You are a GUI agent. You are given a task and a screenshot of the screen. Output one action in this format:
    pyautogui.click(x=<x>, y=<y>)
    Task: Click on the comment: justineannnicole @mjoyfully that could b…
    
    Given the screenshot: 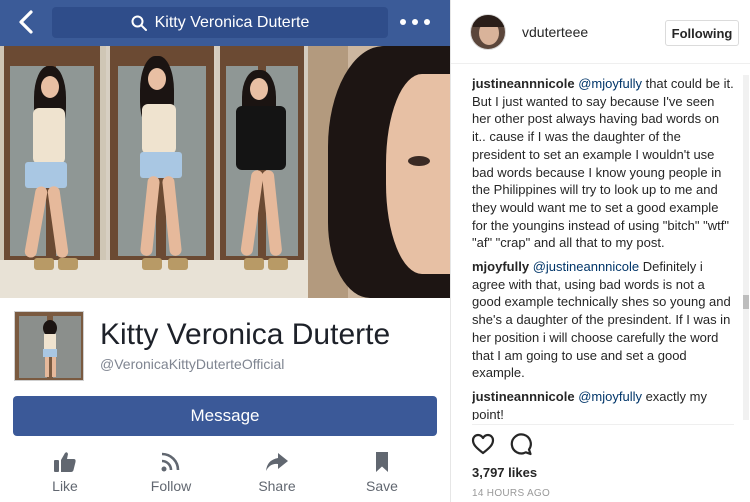 What is the action you would take?
    pyautogui.click(x=603, y=163)
    